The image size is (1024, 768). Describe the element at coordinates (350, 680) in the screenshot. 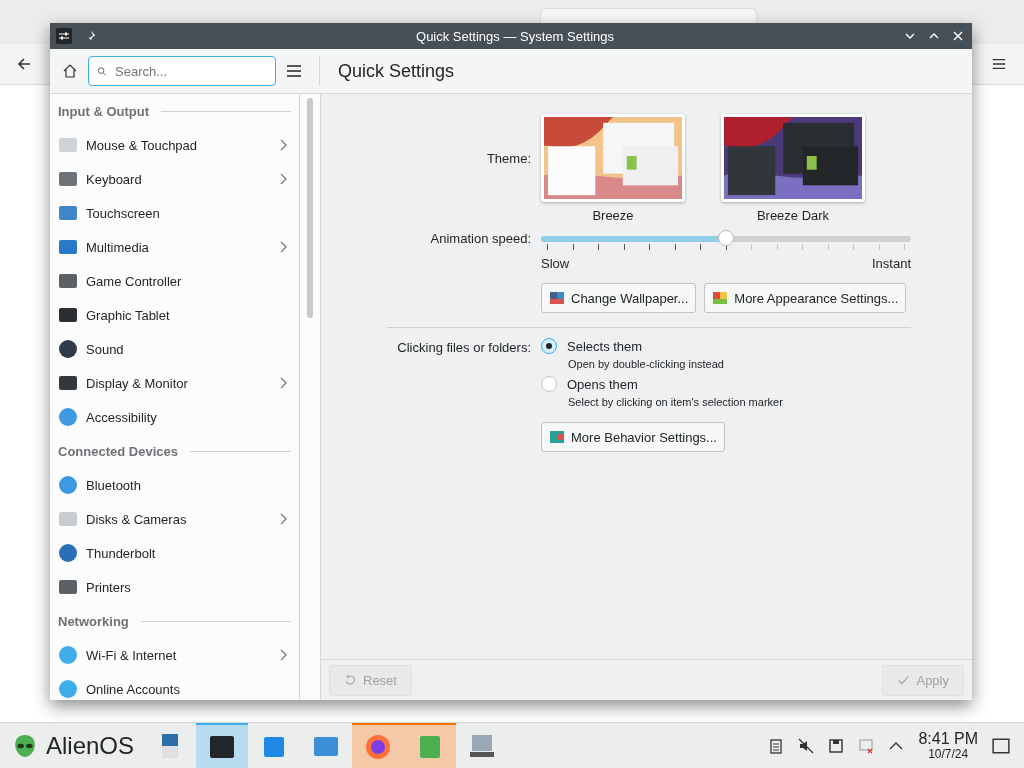

I see `undo-icon` at that location.